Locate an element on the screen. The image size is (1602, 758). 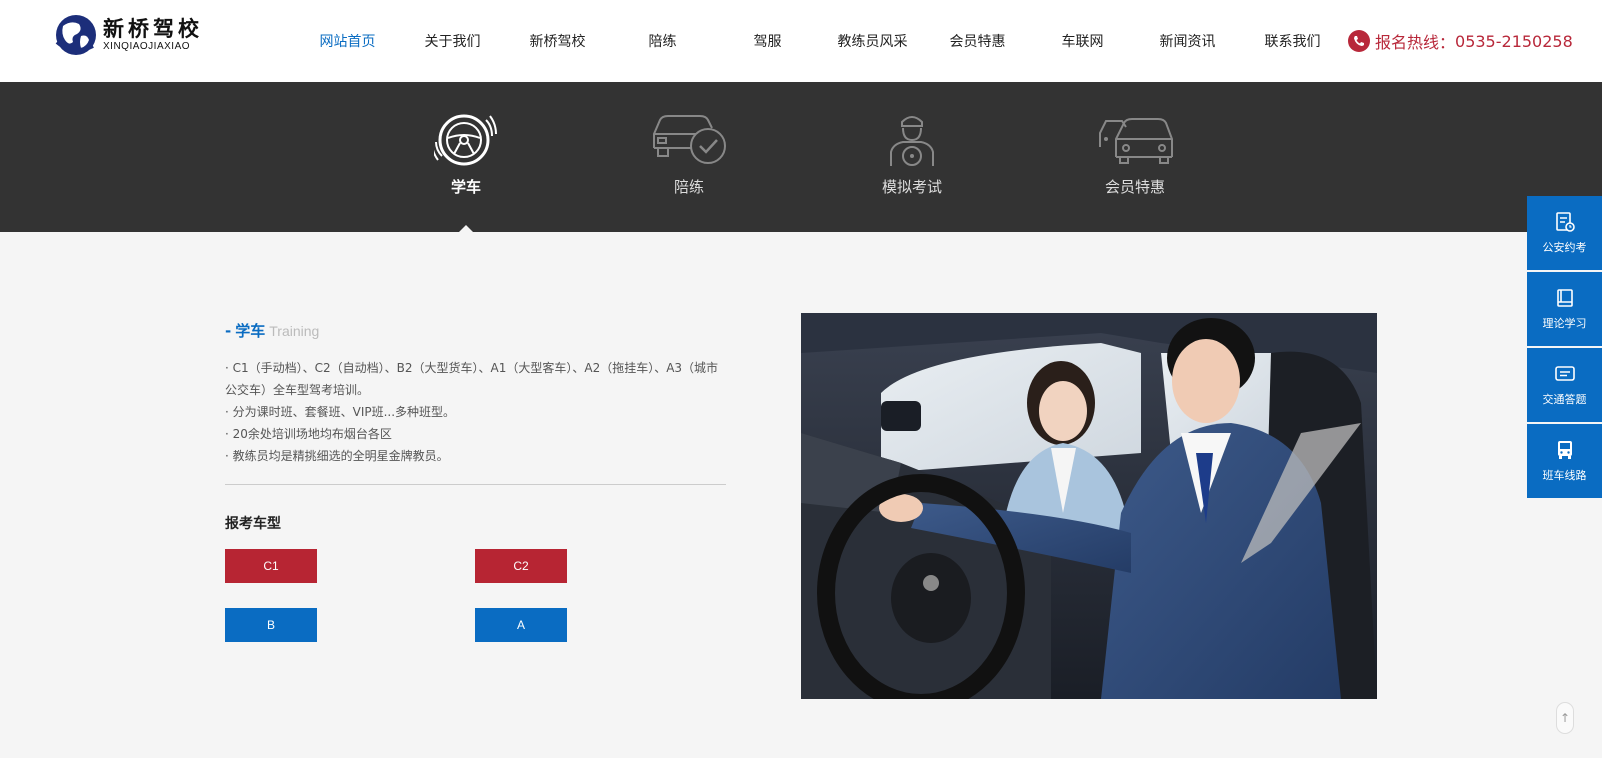
tab-member-offers: 会员特惠 is located at coordinates (1135, 157).